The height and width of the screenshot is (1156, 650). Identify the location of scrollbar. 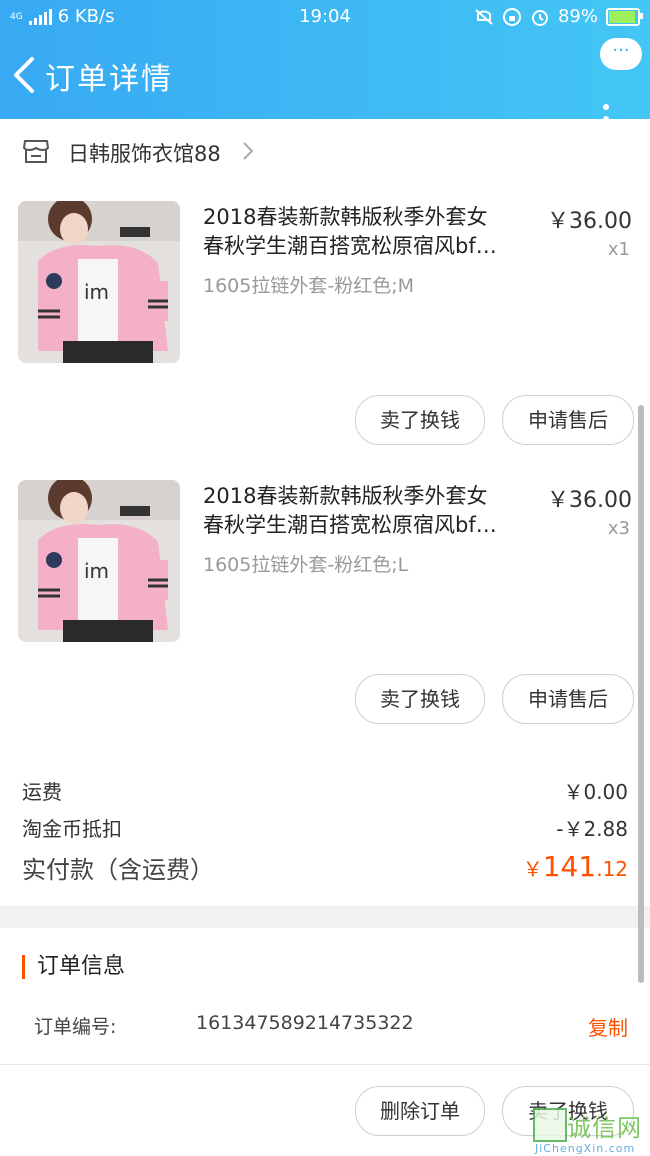
(641, 694).